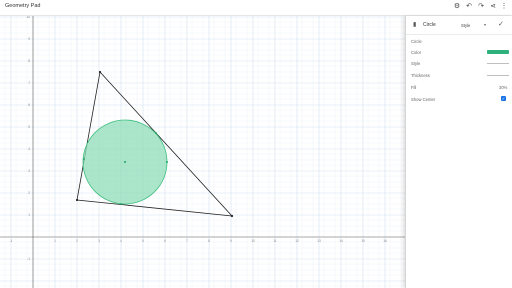  I want to click on style-label: Style, so click(416, 63).